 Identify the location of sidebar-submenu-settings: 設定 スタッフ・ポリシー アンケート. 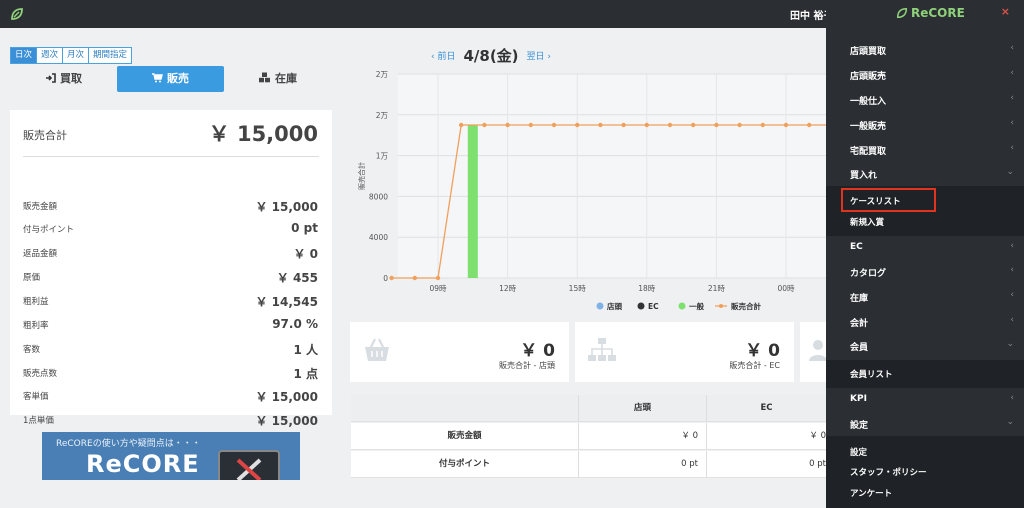
(925, 472).